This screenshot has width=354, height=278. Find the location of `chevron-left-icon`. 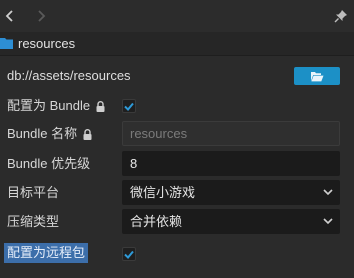

chevron-left-icon is located at coordinates (9, 16).